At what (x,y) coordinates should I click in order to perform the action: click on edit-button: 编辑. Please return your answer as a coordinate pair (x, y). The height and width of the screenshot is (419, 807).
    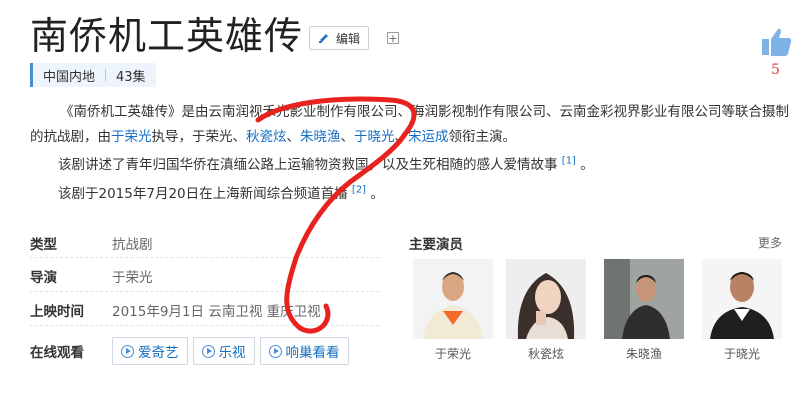
    Looking at the image, I should click on (339, 38).